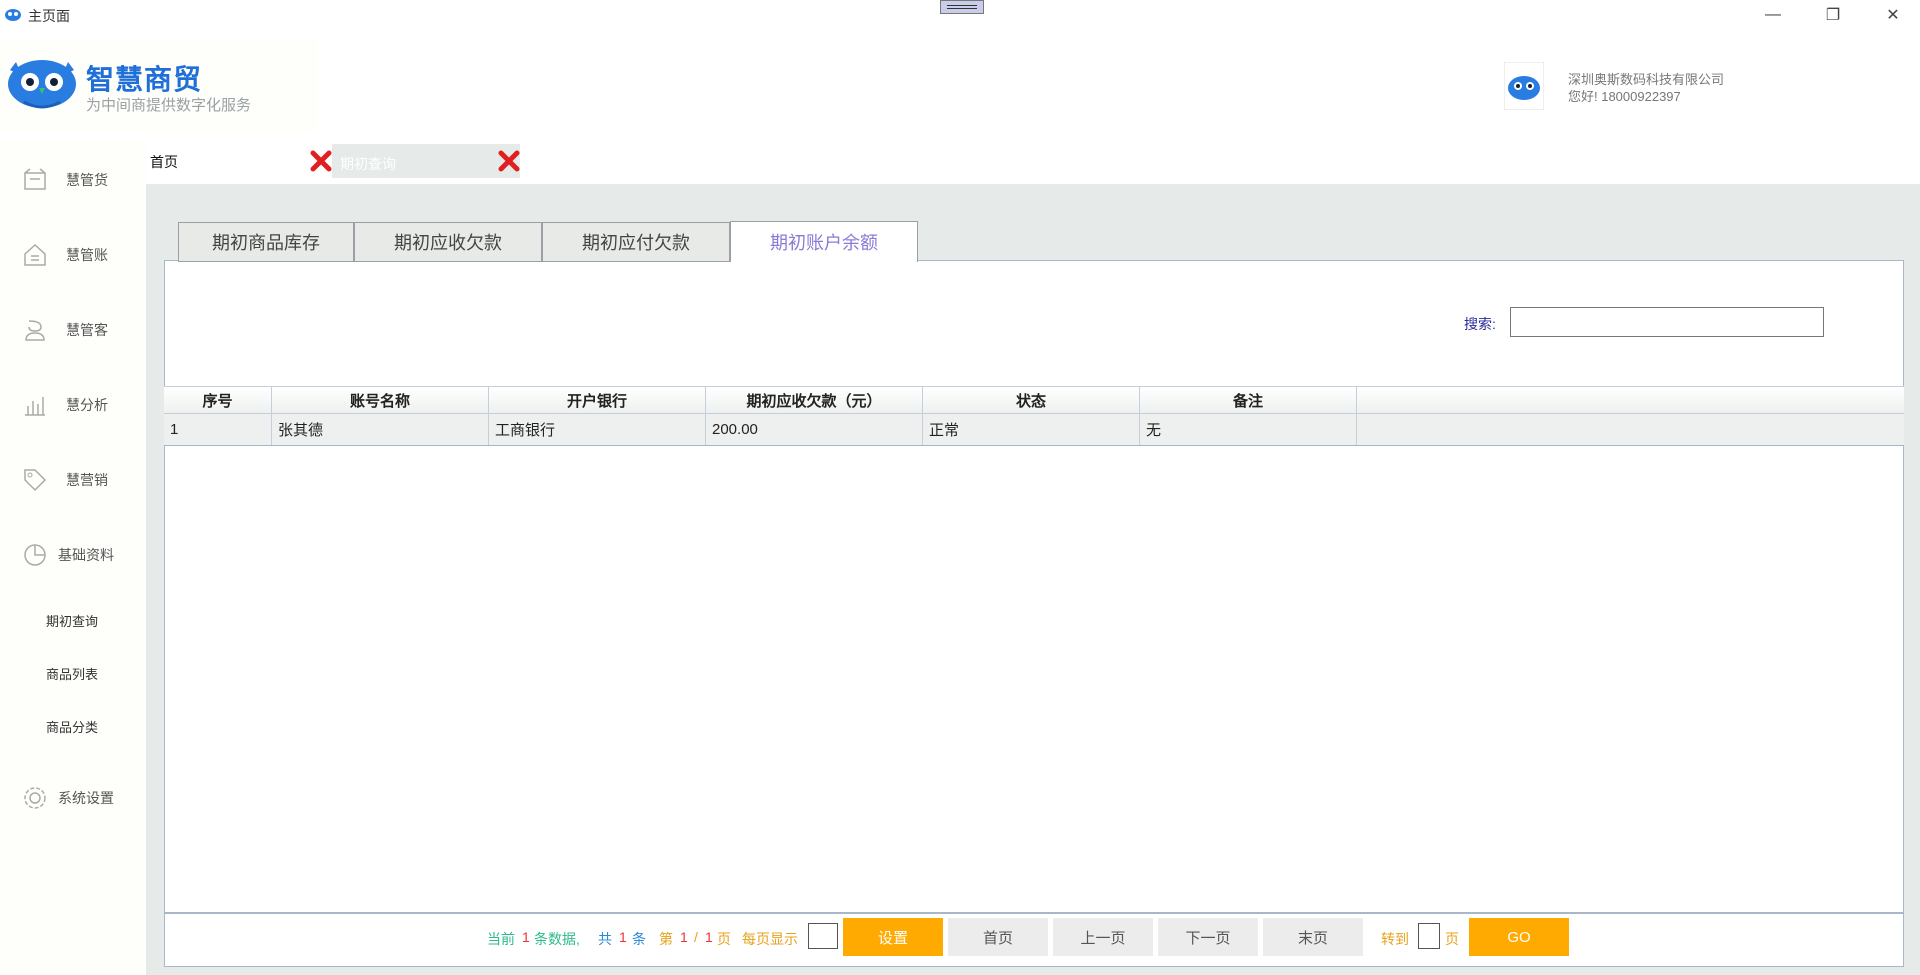 This screenshot has height=975, width=1920. What do you see at coordinates (960, 15) in the screenshot?
I see `title-bar: 主页面 — ❐ ✕` at bounding box center [960, 15].